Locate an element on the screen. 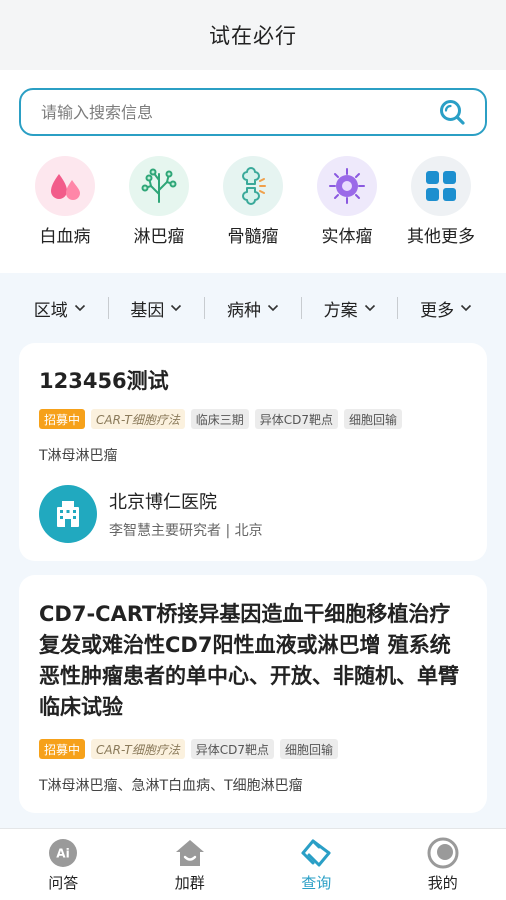  filter-label: 方案 is located at coordinates (340, 310).